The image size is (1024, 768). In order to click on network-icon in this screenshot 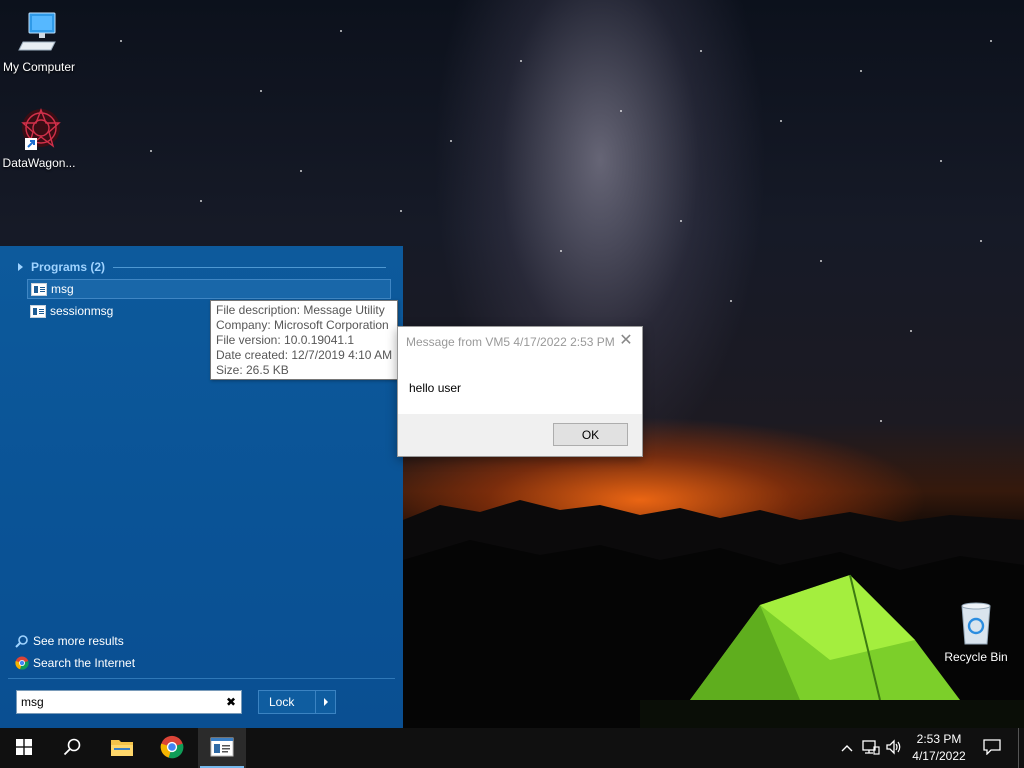, I will do `click(871, 748)`.